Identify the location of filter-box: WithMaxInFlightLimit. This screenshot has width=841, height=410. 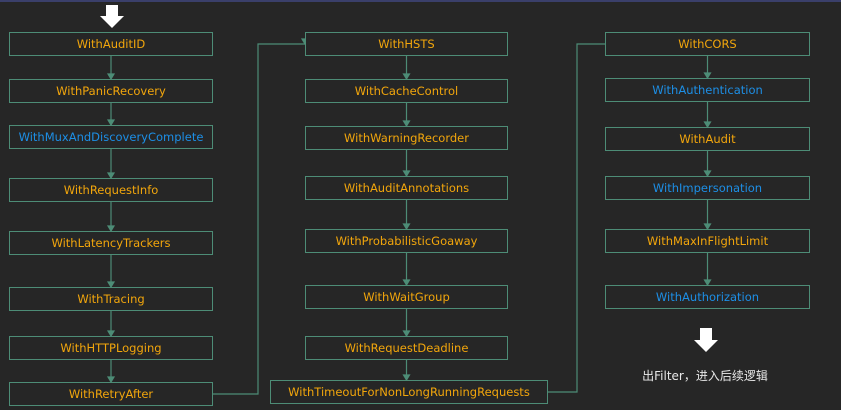
(707, 241).